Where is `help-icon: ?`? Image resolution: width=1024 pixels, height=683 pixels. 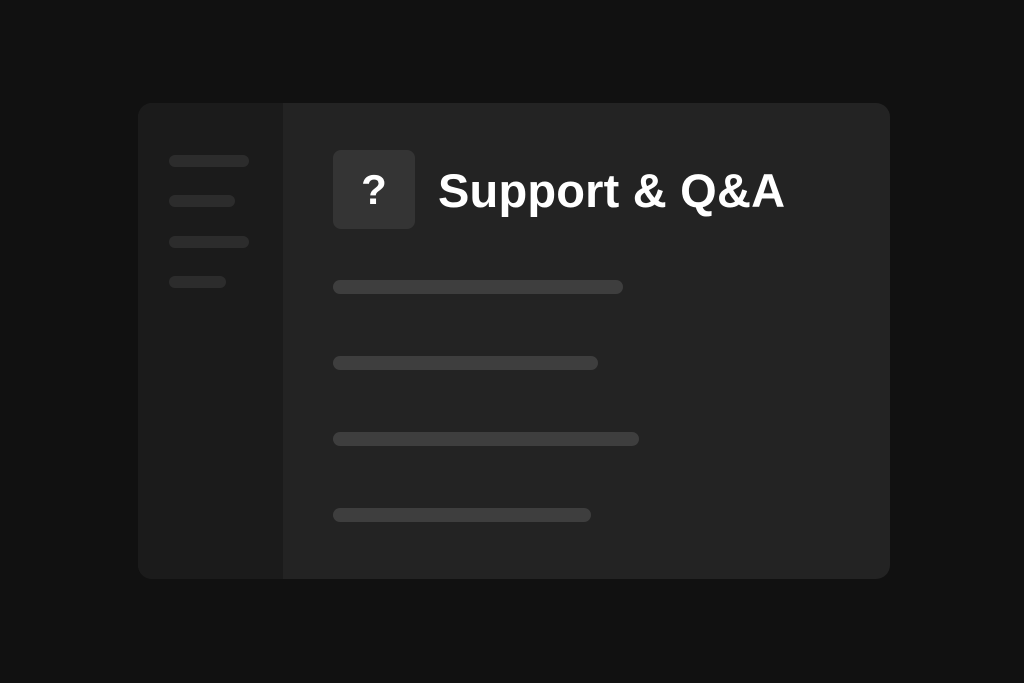 help-icon: ? is located at coordinates (374, 189).